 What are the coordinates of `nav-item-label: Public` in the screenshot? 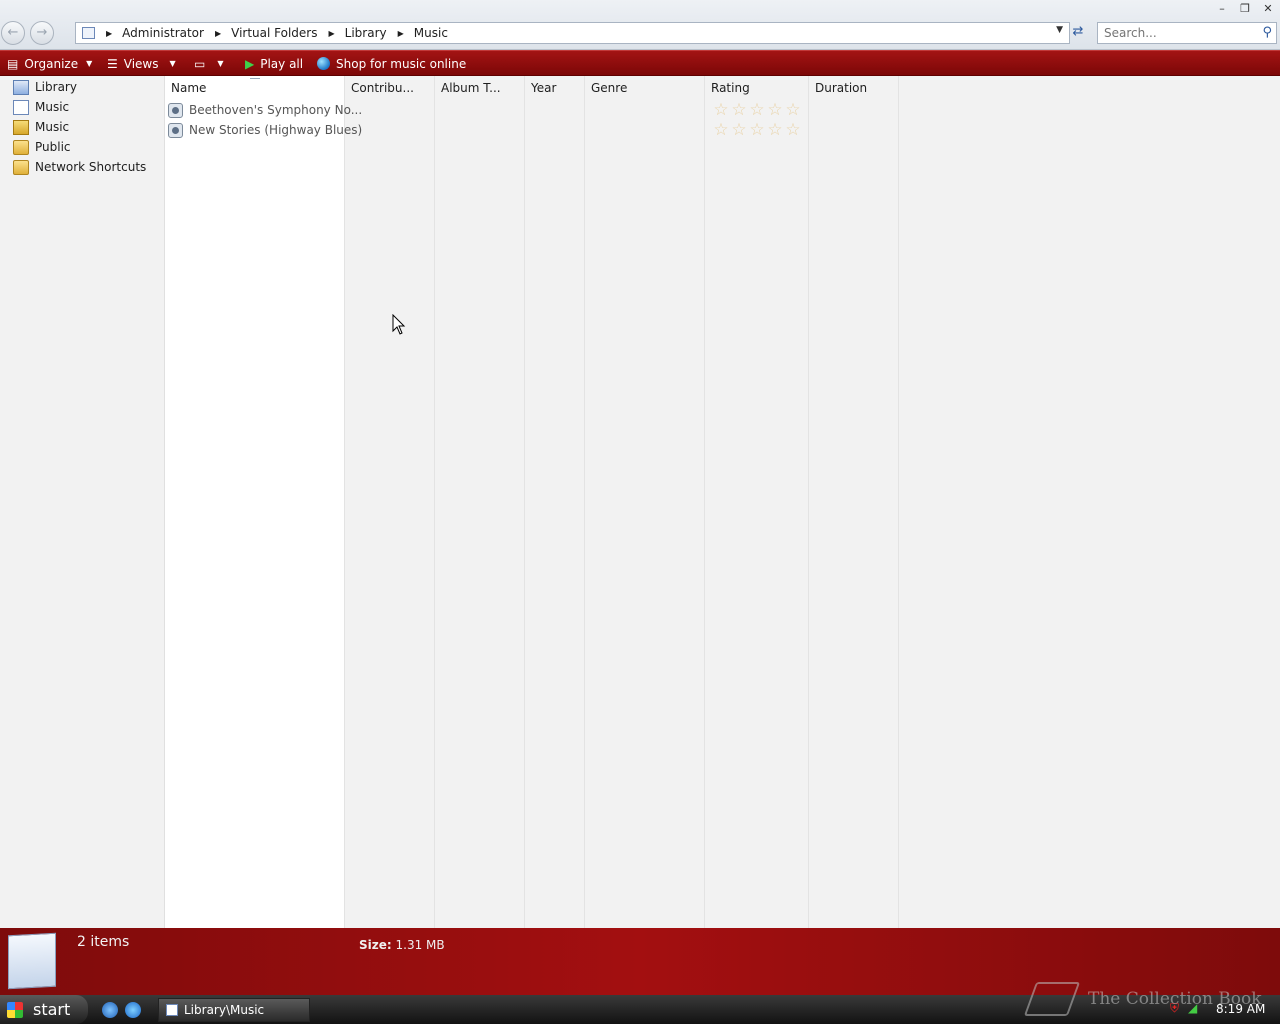 It's located at (53, 147).